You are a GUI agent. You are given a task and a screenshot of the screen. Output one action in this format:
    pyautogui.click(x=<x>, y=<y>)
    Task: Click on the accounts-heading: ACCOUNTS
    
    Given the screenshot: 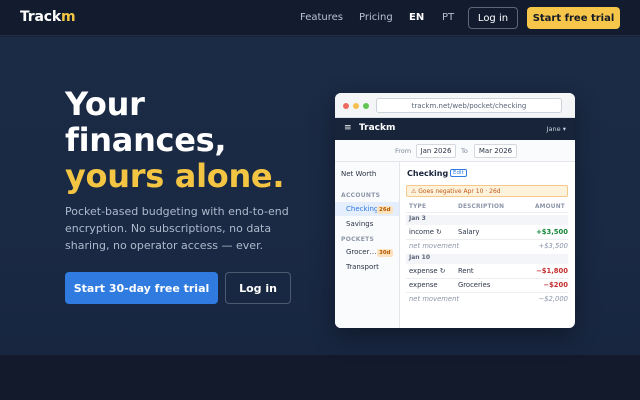 What is the action you would take?
    pyautogui.click(x=361, y=195)
    